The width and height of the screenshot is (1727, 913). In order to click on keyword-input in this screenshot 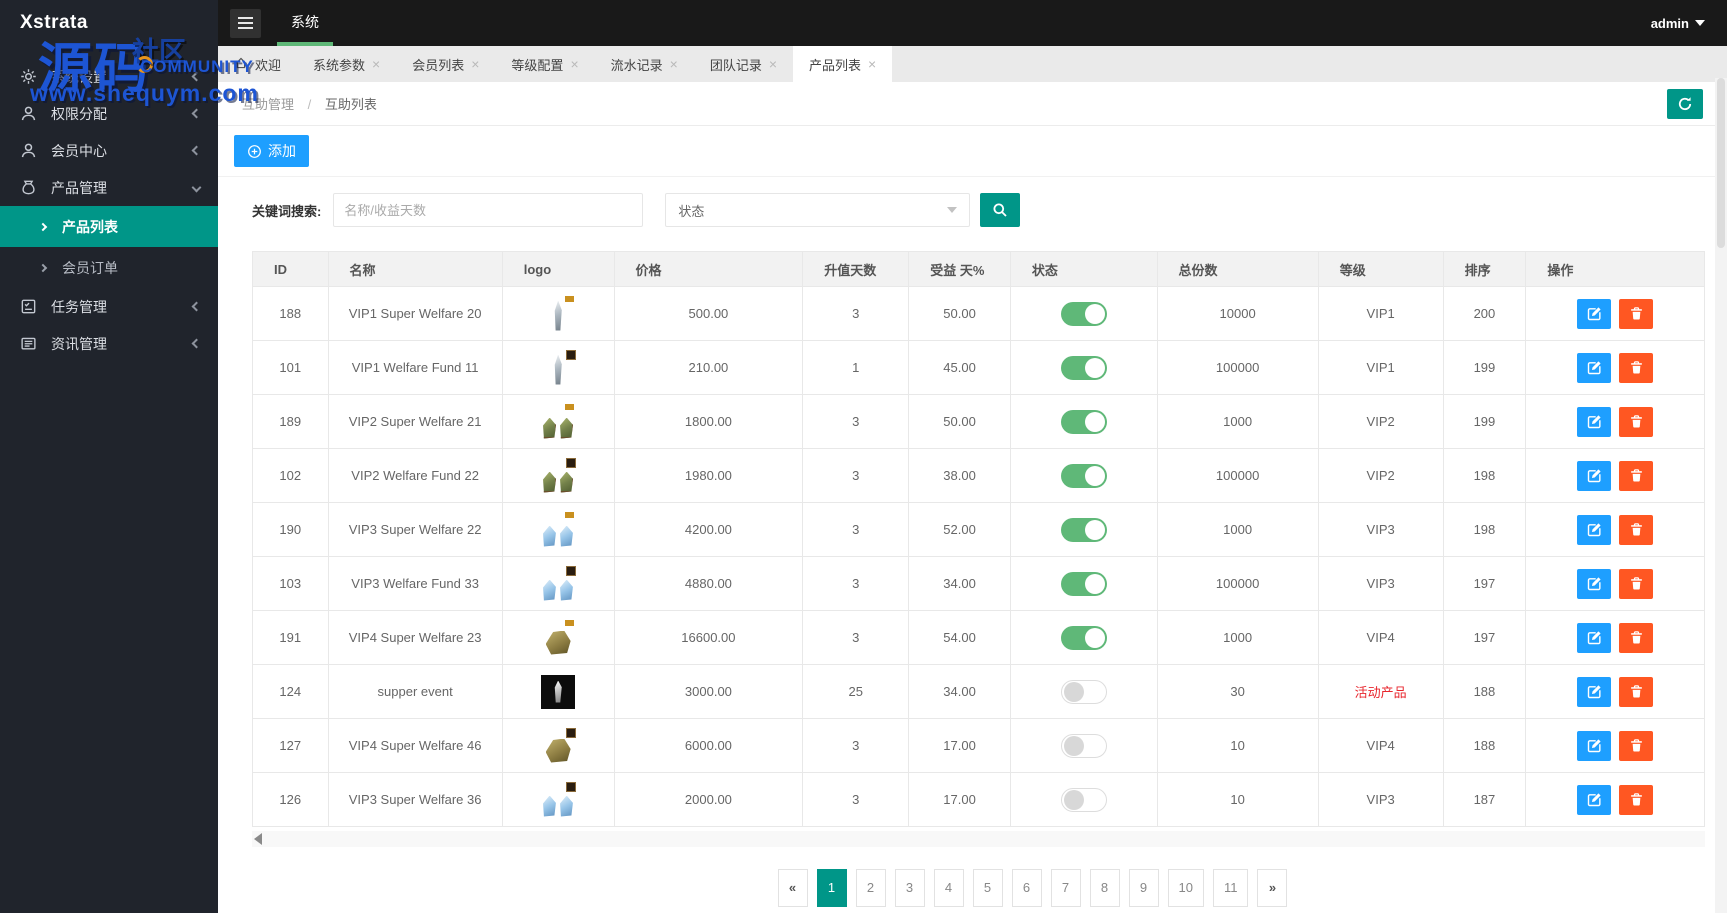, I will do `click(488, 210)`.